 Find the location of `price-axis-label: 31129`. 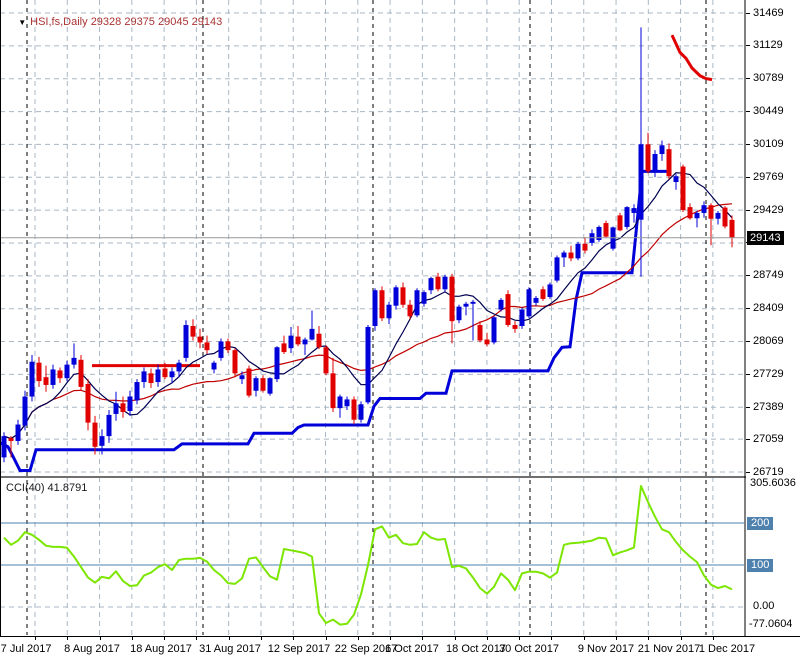

price-axis-label: 31129 is located at coordinates (768, 45).